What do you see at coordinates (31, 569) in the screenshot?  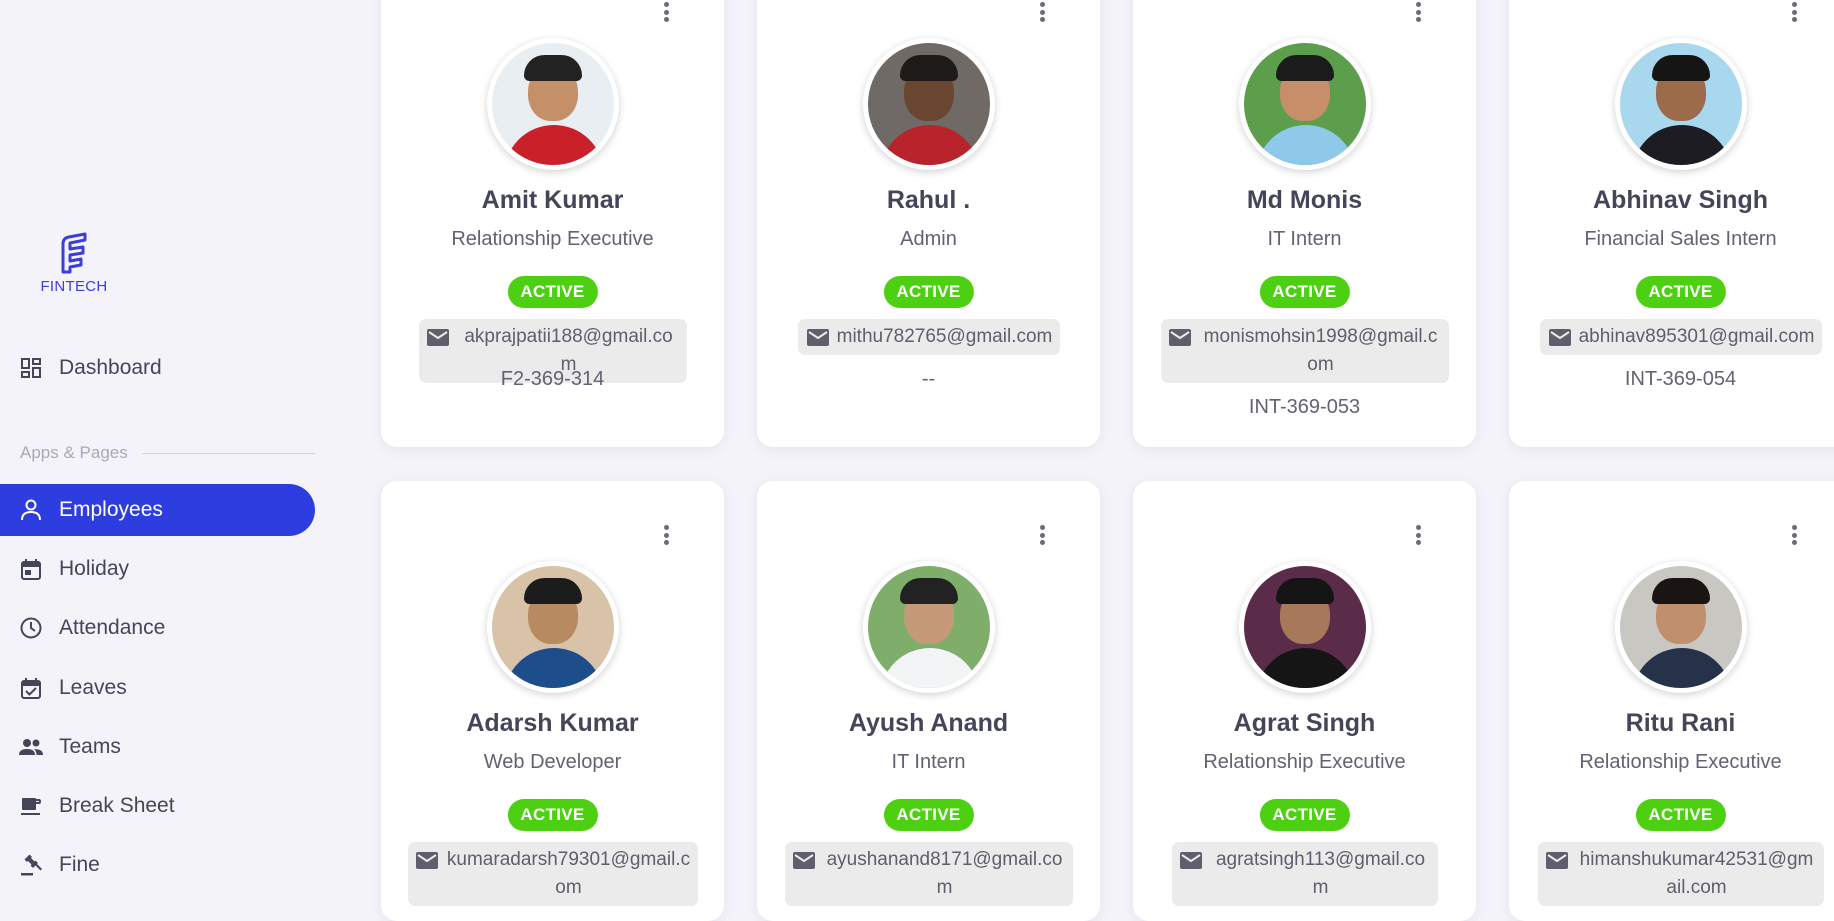 I see `calendar-icon` at bounding box center [31, 569].